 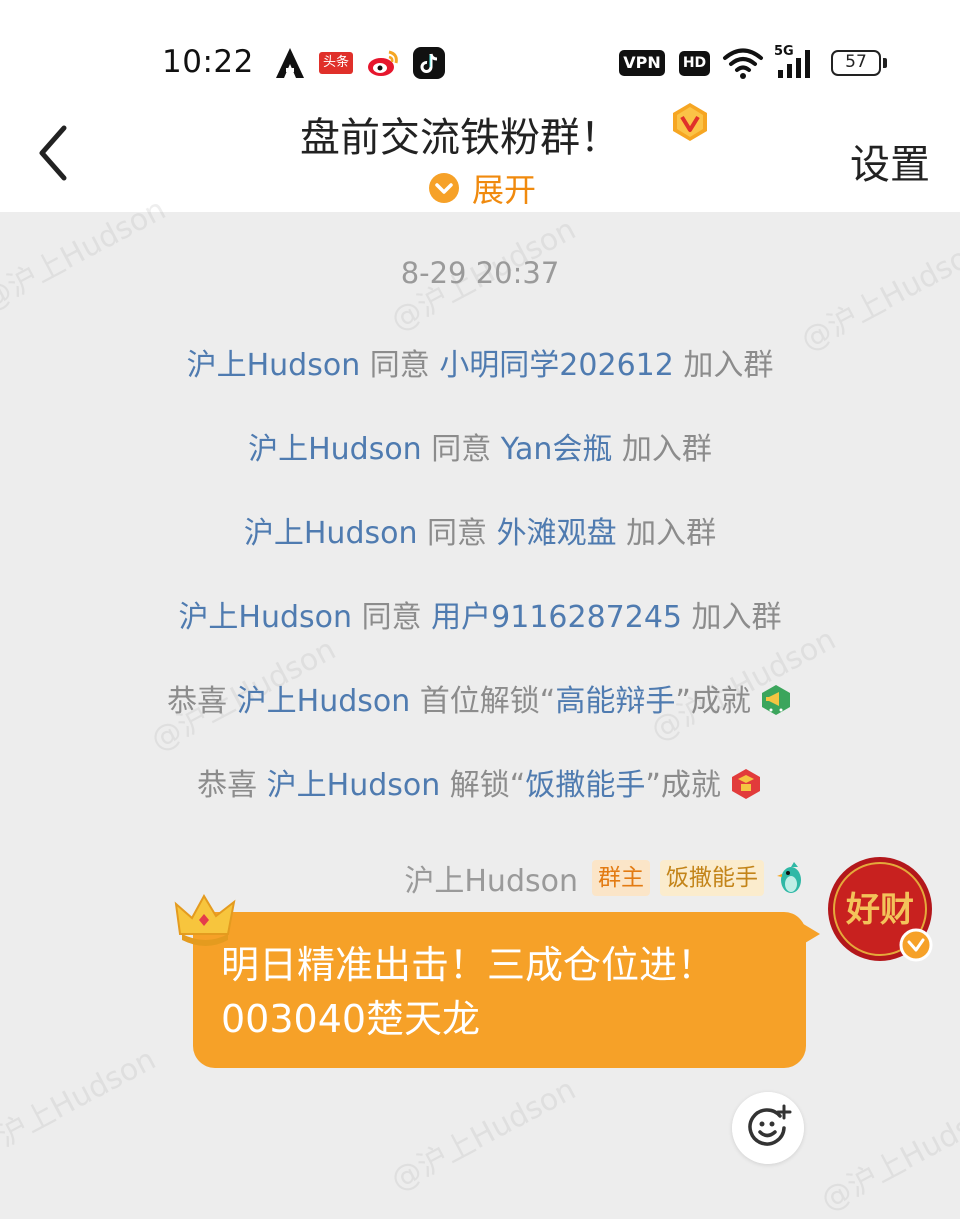 I want to click on user-link: 外滩观盘, so click(x=557, y=533).